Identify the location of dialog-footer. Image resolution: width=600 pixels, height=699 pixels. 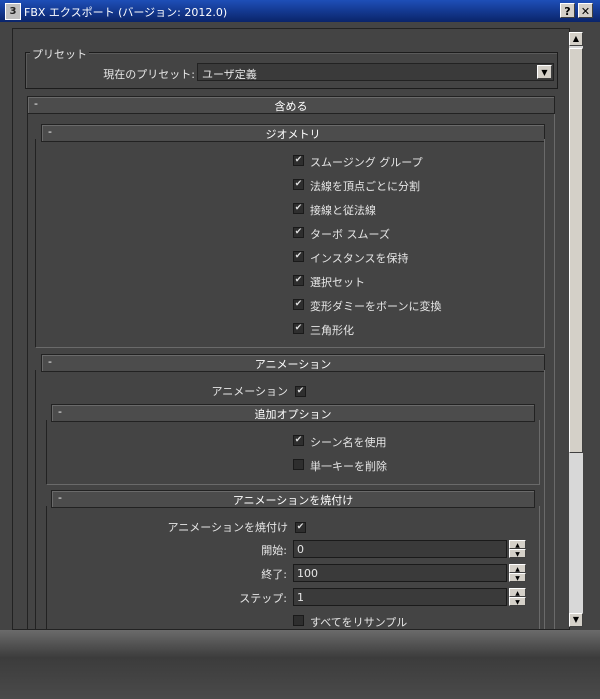
(300, 664).